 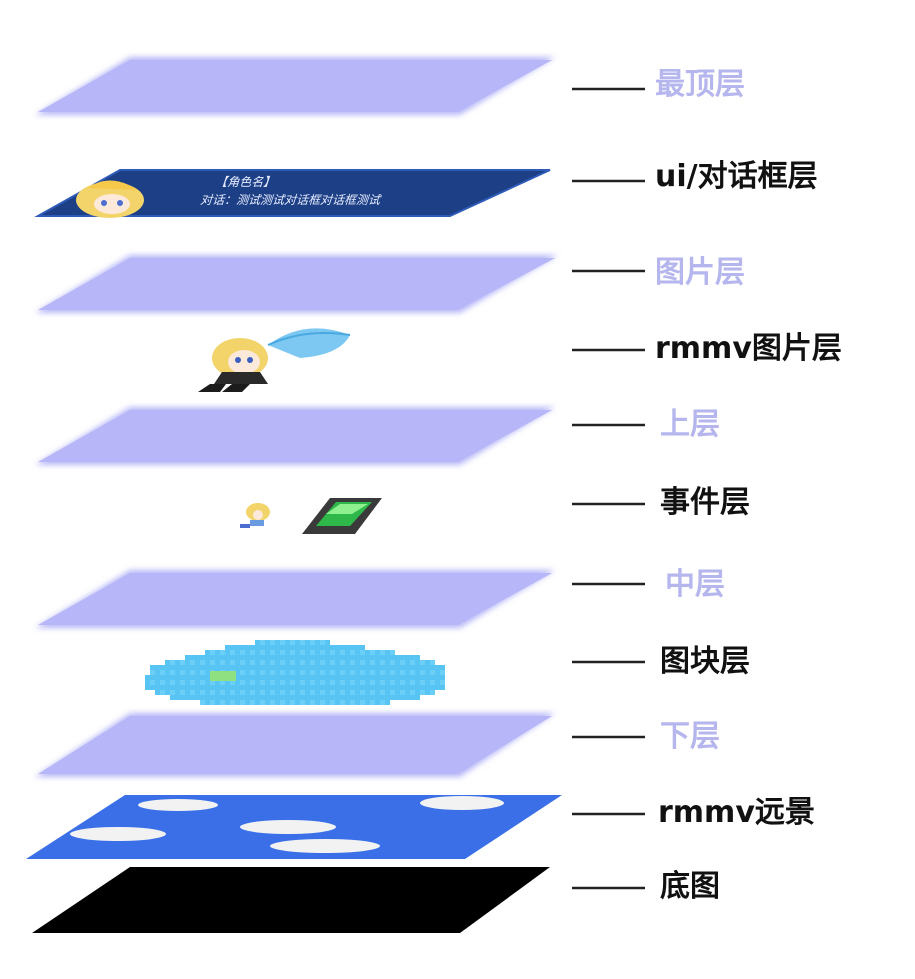 What do you see at coordinates (748, 348) in the screenshot?
I see `label-rmmv-picture: rmmv图片层` at bounding box center [748, 348].